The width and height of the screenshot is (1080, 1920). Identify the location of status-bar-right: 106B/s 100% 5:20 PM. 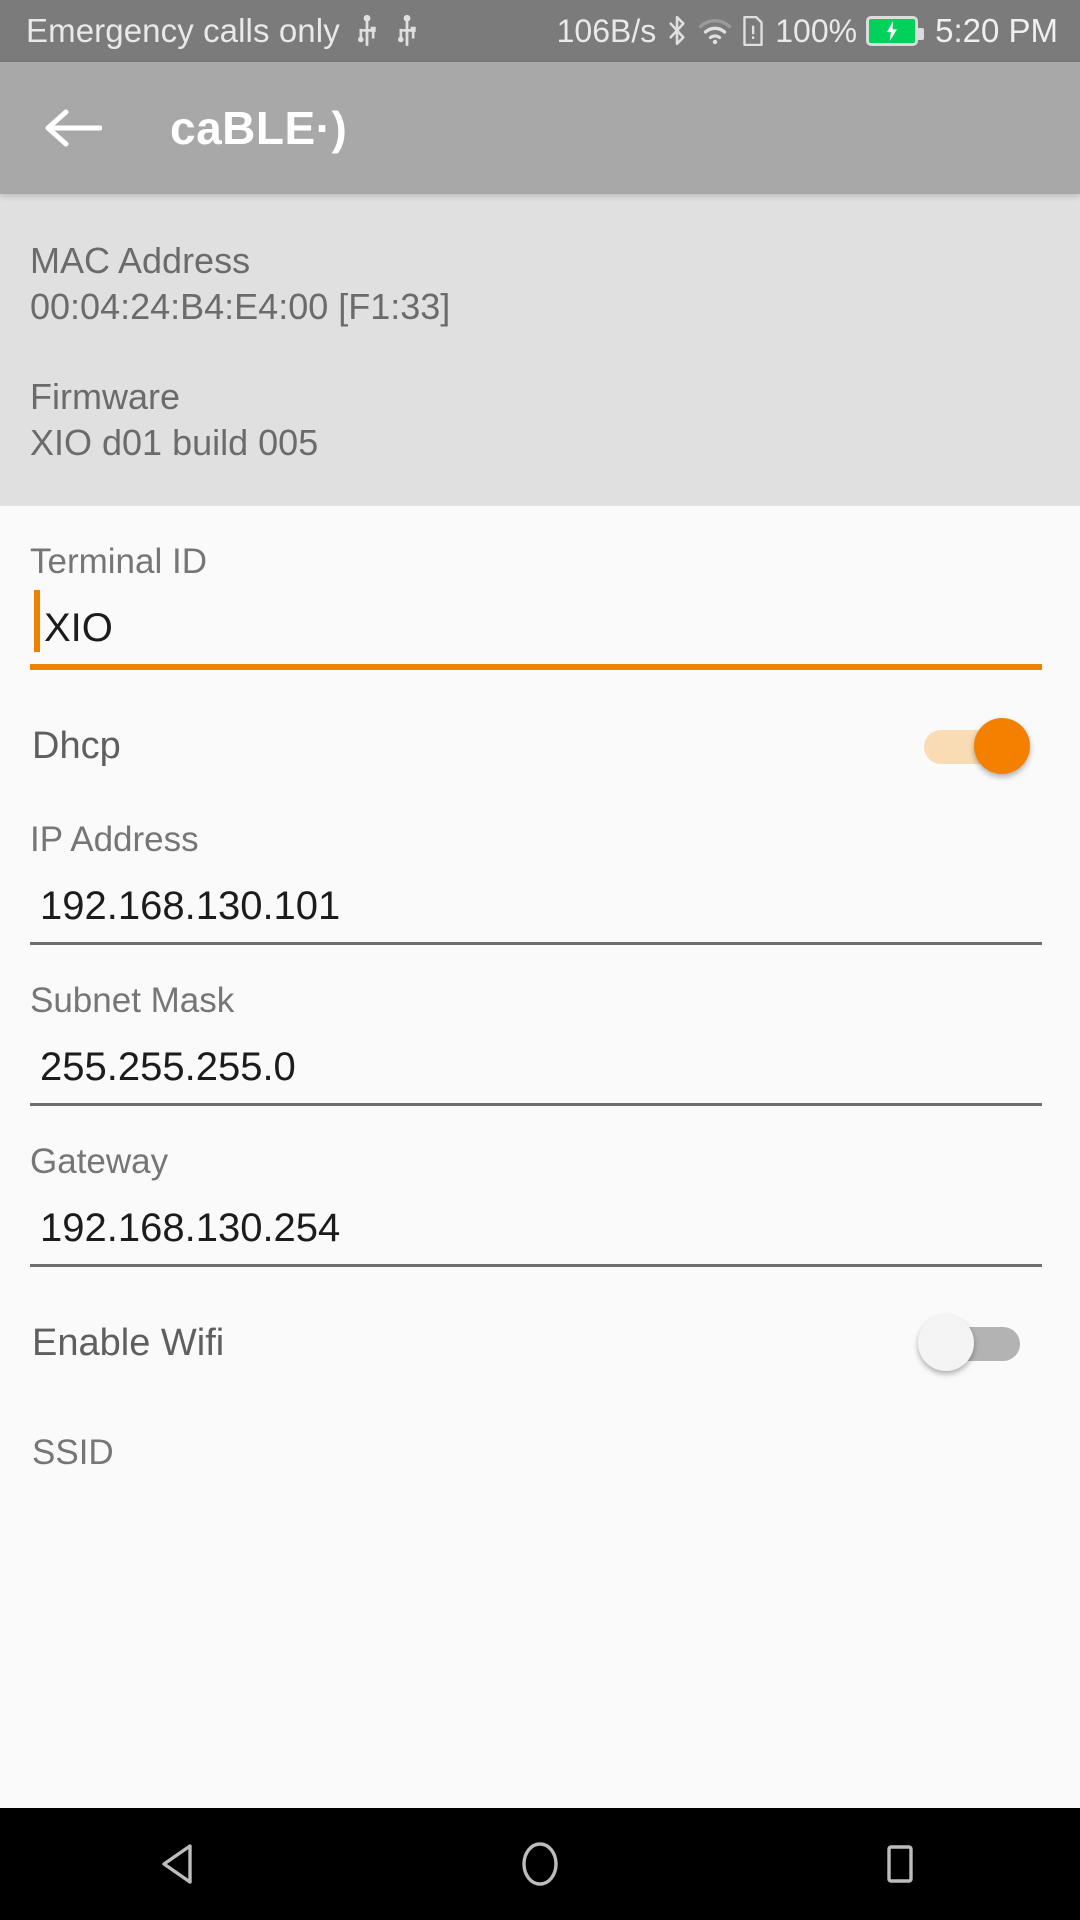
(807, 31).